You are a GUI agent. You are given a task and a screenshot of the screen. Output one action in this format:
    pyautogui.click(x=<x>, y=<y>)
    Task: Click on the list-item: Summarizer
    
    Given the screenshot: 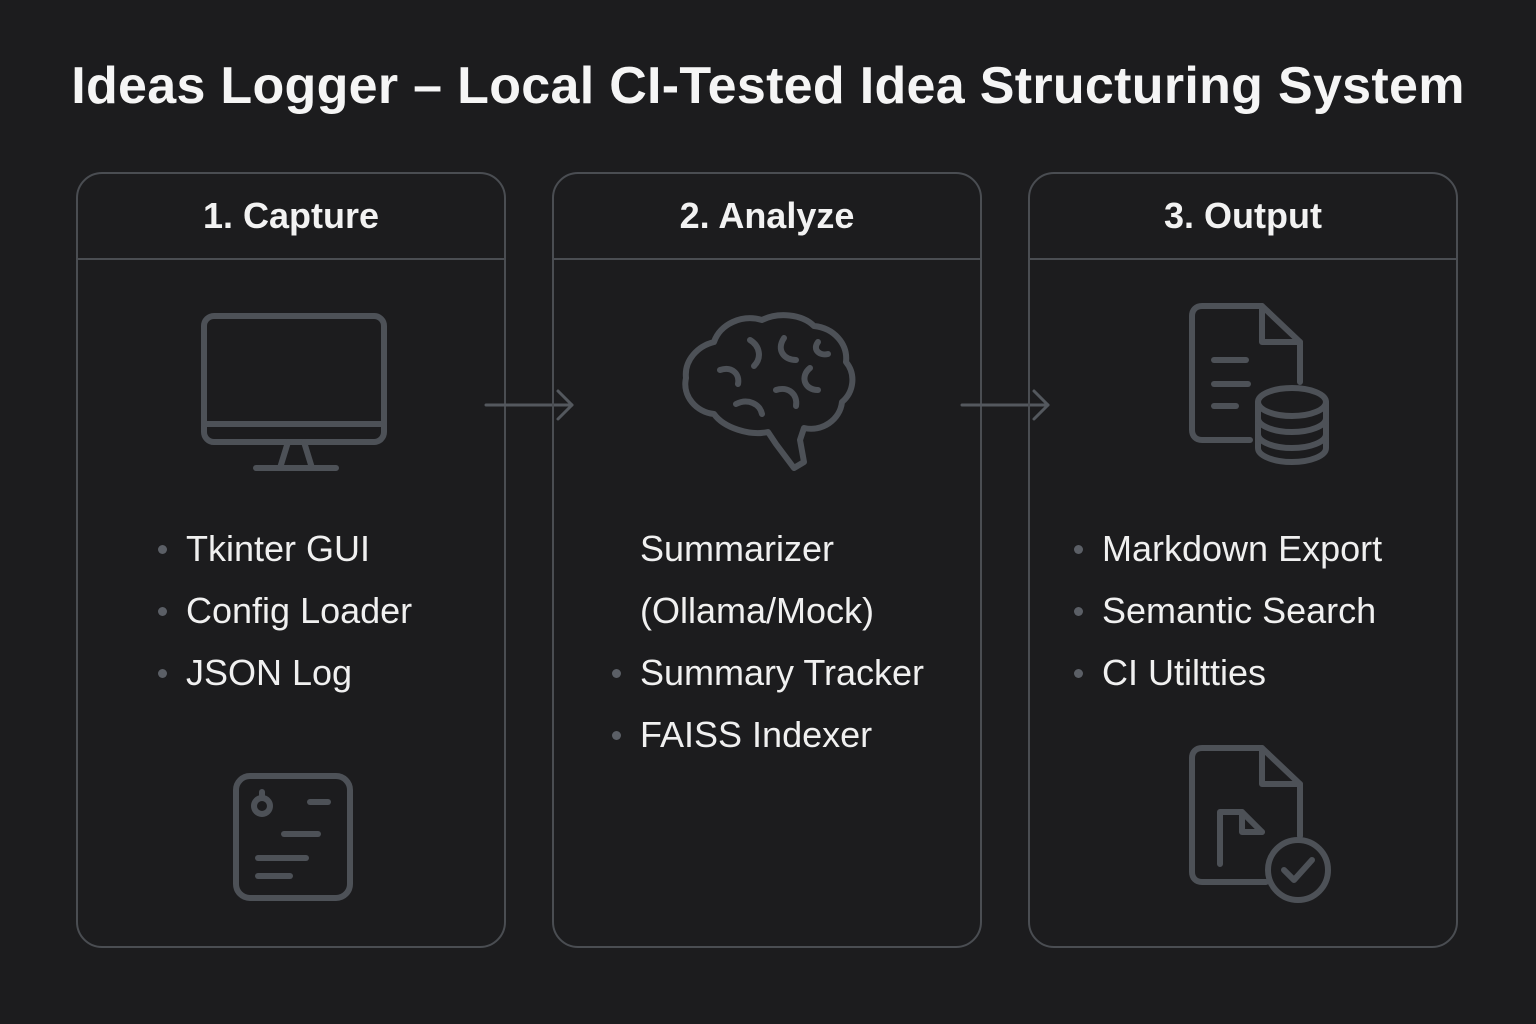 What is the action you would take?
    pyautogui.click(x=782, y=549)
    